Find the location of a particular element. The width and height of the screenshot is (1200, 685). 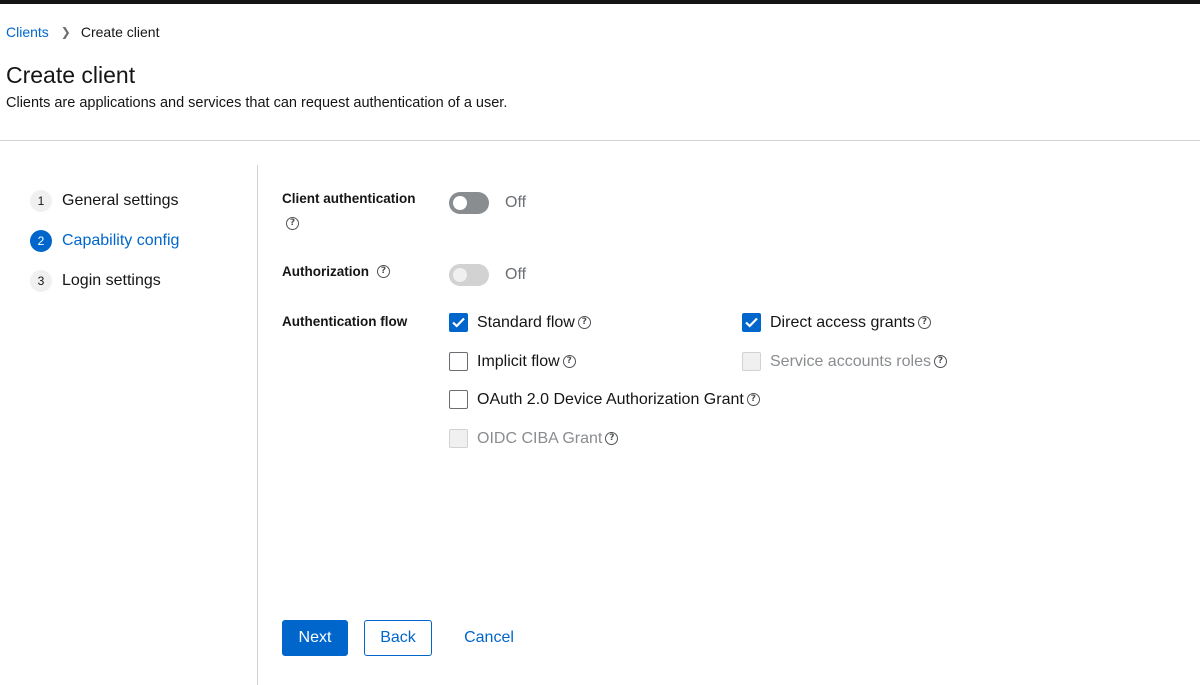

implicit-flow-label: Implicit flow is located at coordinates (518, 361).